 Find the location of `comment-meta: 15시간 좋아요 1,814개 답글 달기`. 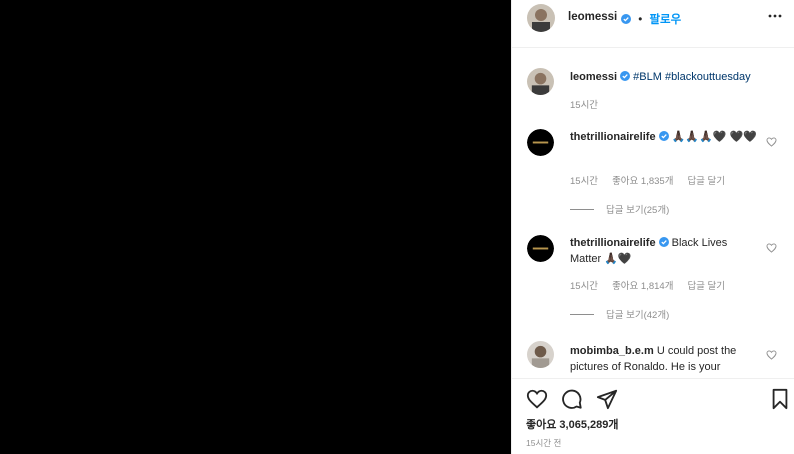

comment-meta: 15시간 좋아요 1,814개 답글 달기 is located at coordinates (647, 285).